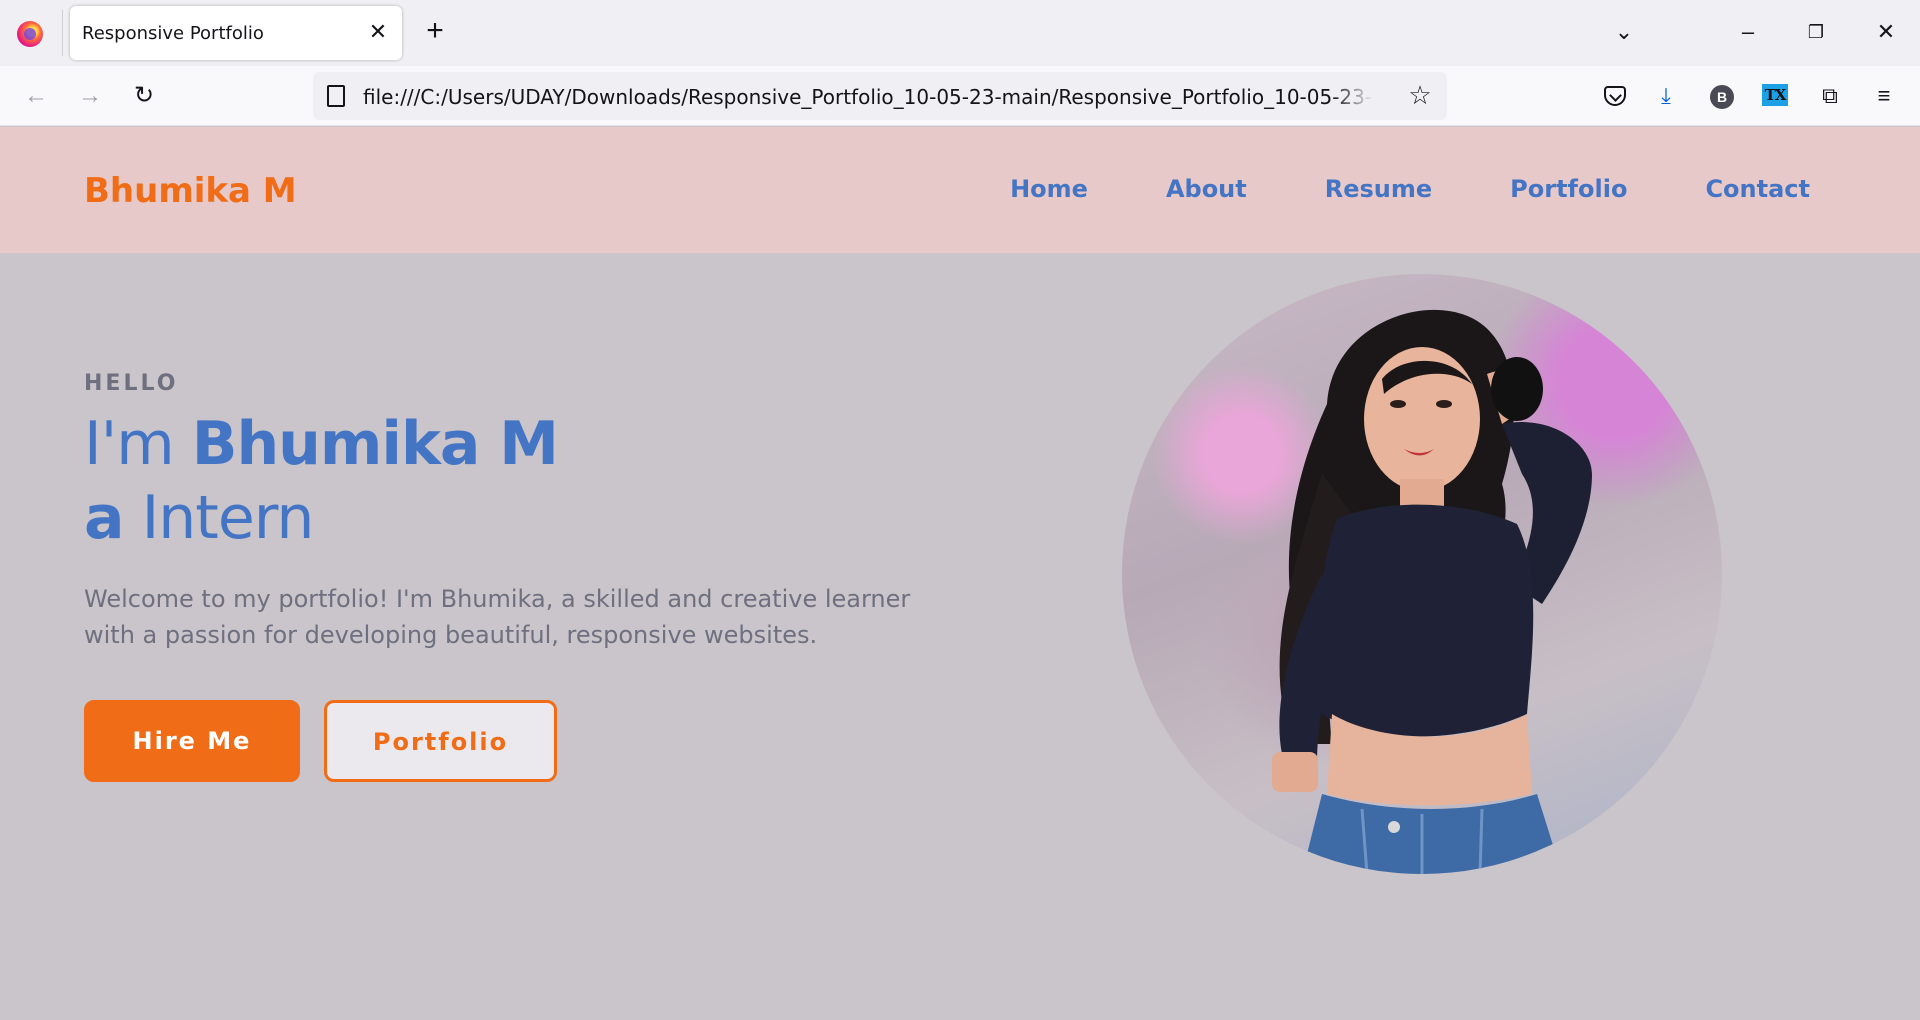 This screenshot has width=1920, height=1020. What do you see at coordinates (173, 33) in the screenshot?
I see `tab-title: Responsive Portfolio` at bounding box center [173, 33].